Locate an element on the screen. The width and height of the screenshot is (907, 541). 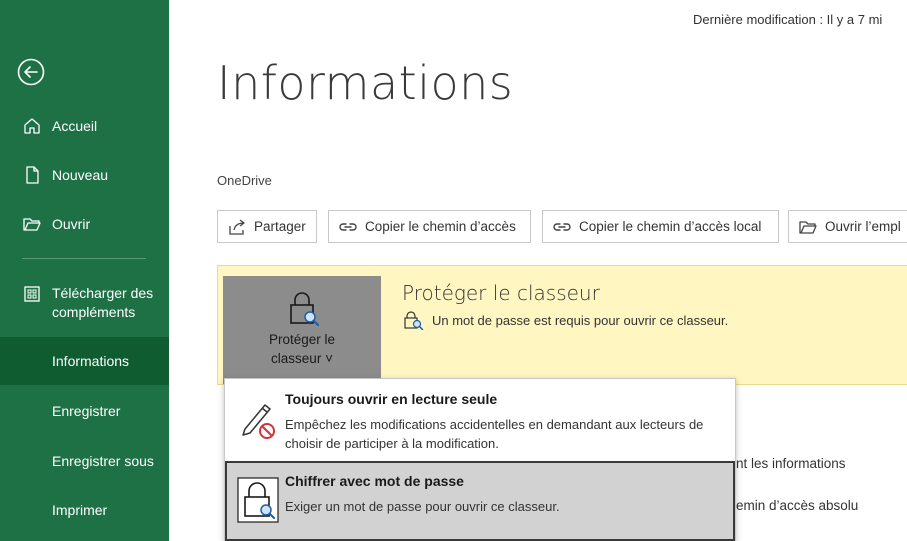
protect-label-line1: Protéger le is located at coordinates (302, 339).